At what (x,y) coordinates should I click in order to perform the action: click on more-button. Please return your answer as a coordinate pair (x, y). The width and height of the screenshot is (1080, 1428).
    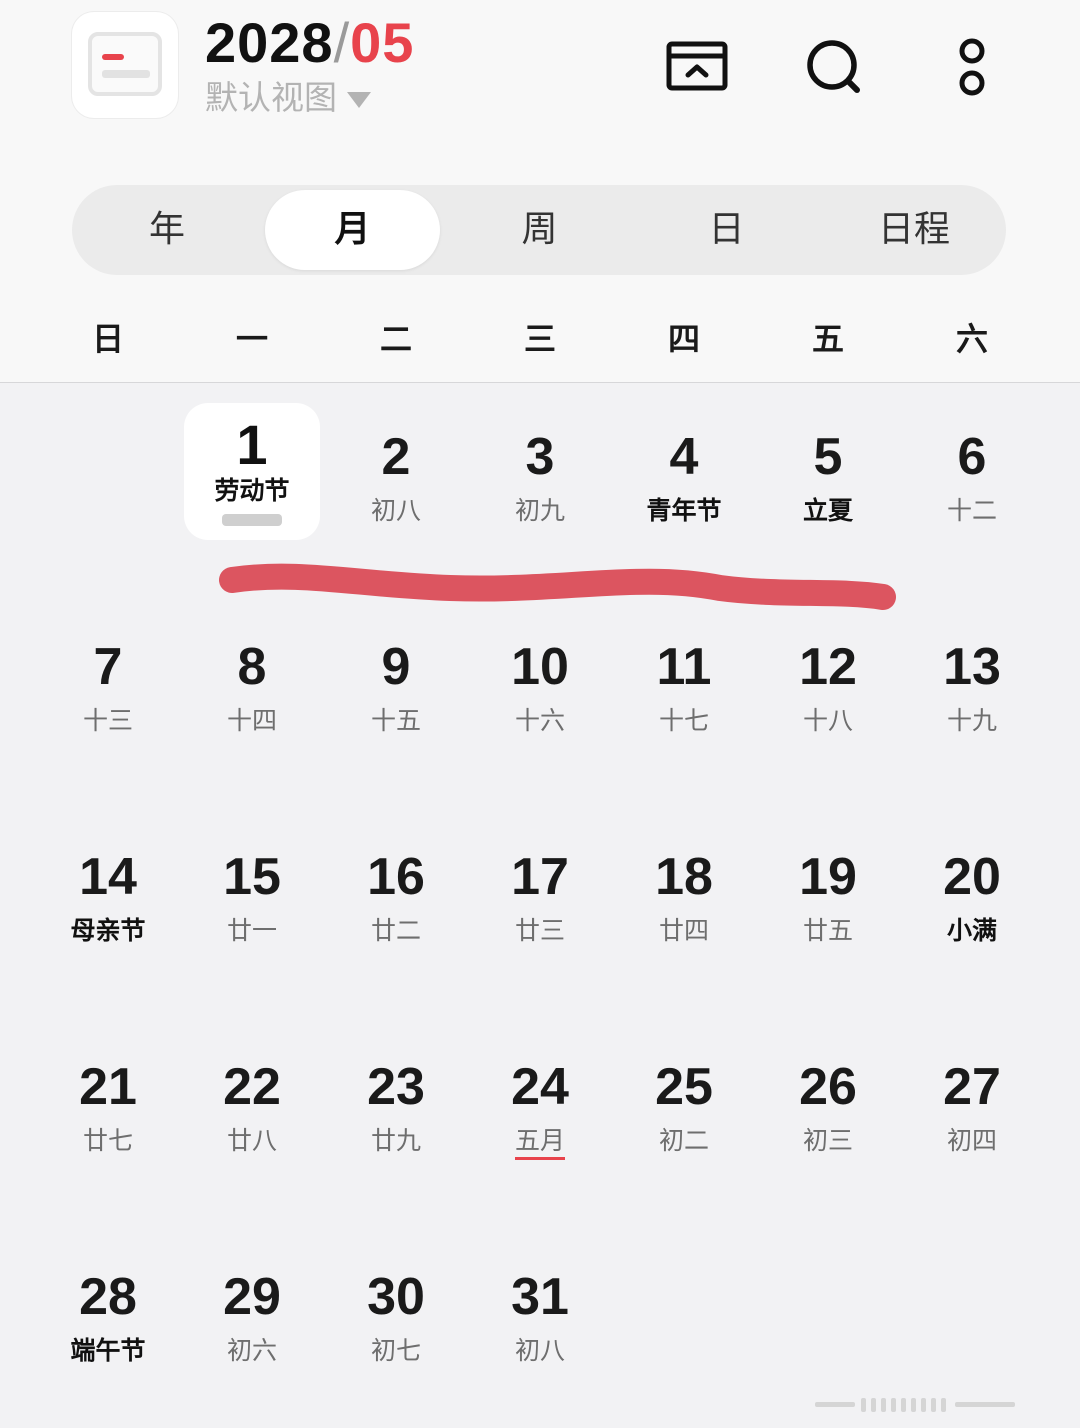
    Looking at the image, I should click on (972, 67).